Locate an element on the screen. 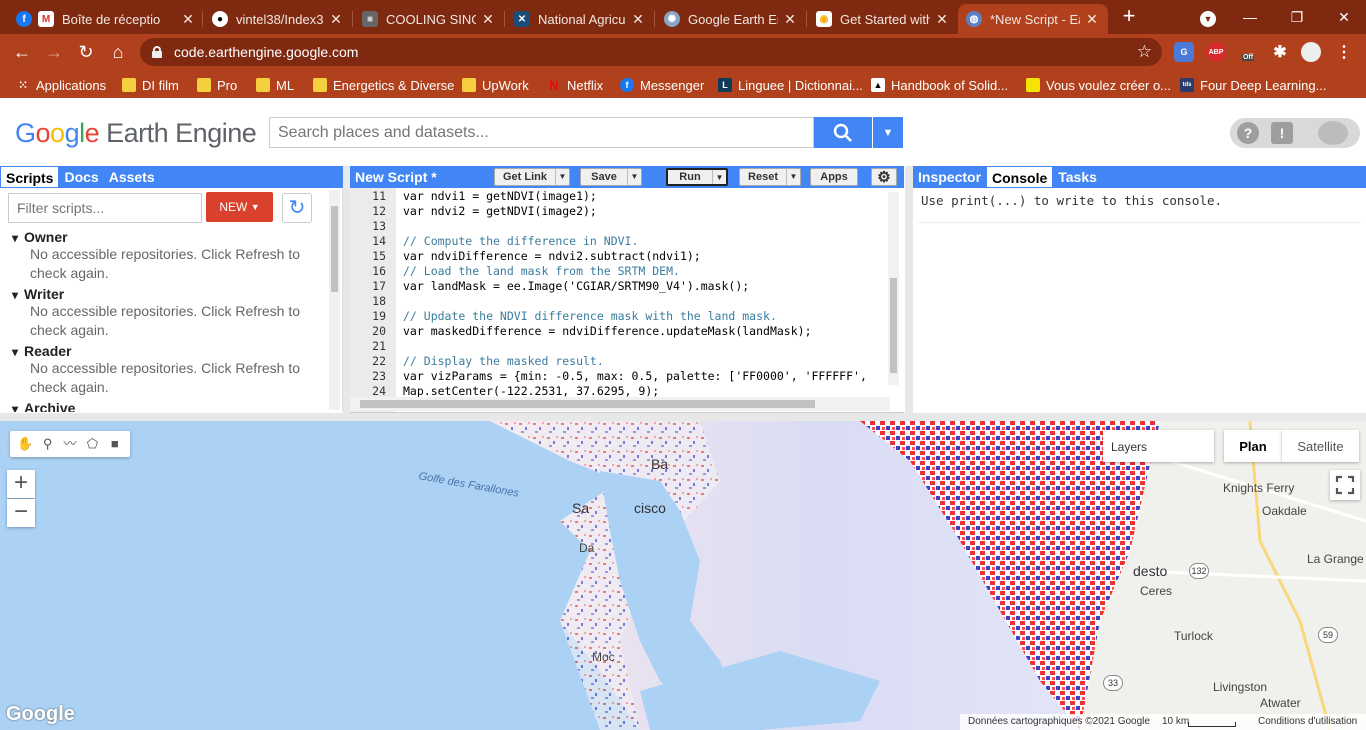  save-button: Save ▼ is located at coordinates (611, 177).